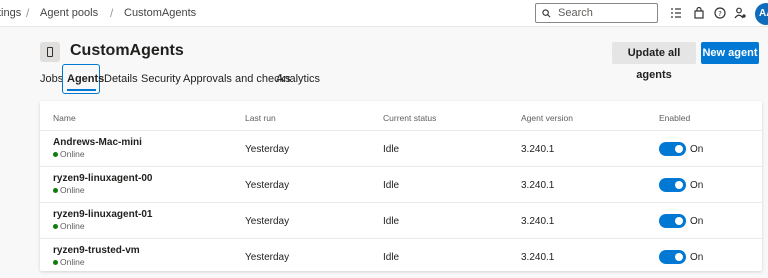  Describe the element at coordinates (161, 79) in the screenshot. I see `tab-security: Security` at that location.